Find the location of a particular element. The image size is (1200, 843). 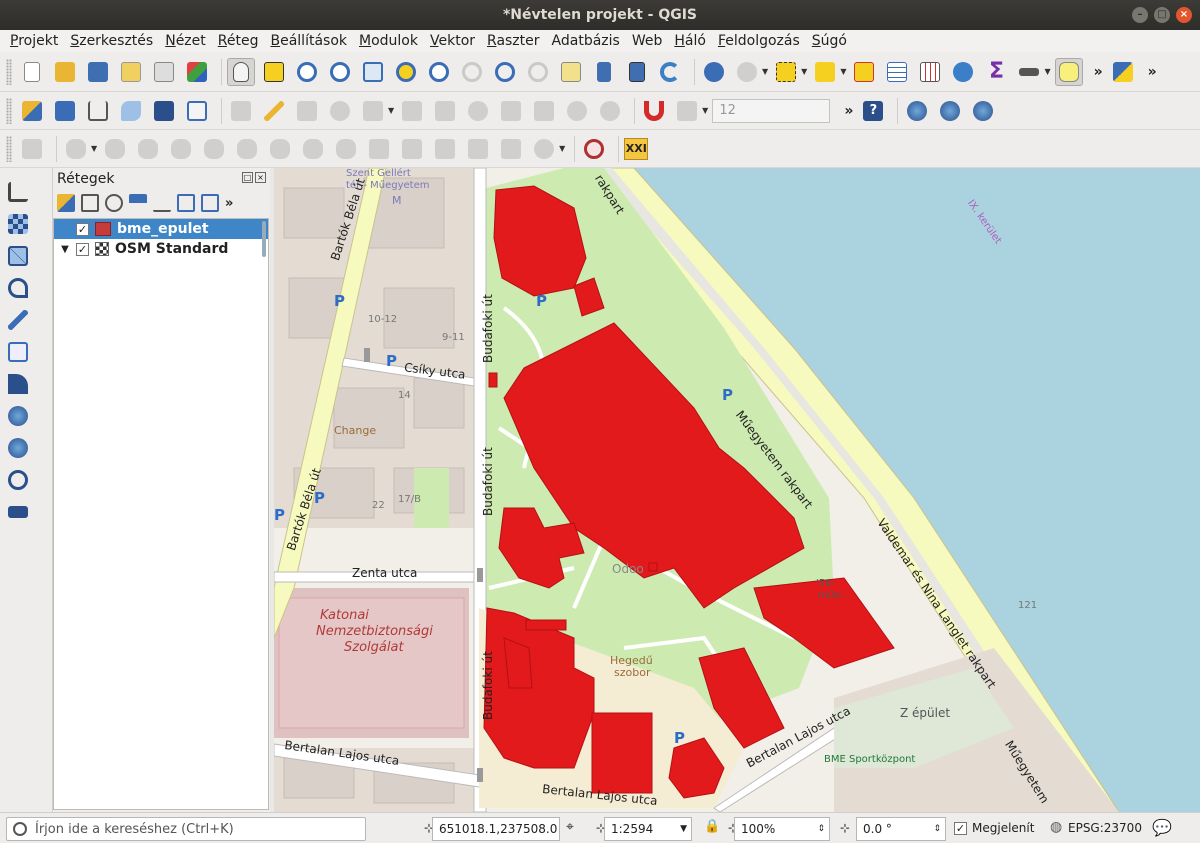

add-spatialite-button is located at coordinates (21, 323).